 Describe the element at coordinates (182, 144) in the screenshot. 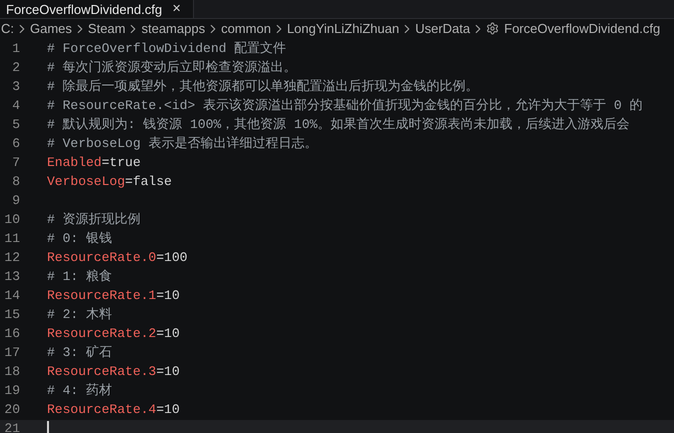

I see `code-comment: # VerboseLog 表示是否输出详细过程日志。` at that location.